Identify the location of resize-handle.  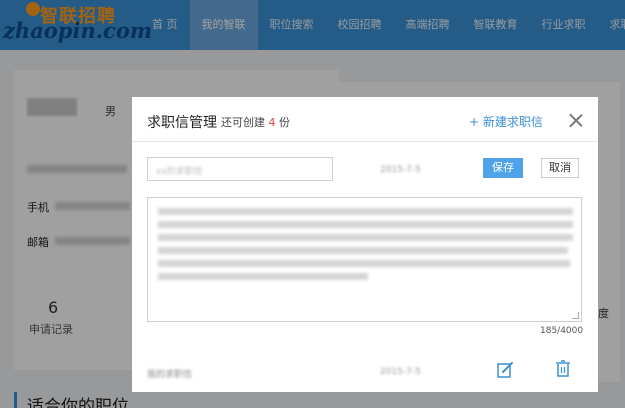
(575, 315).